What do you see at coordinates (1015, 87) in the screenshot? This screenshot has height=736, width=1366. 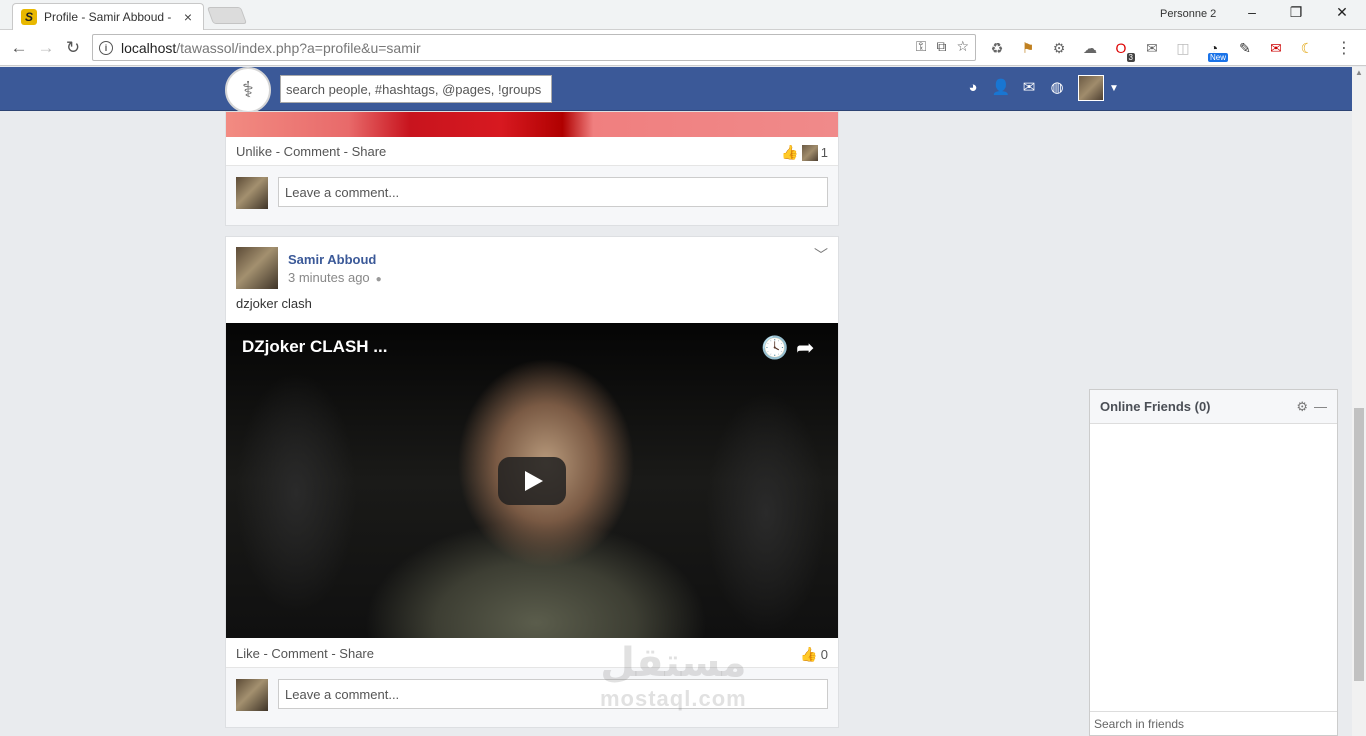 I see `header-nav-icons: ◕ 👤 ✉ ◍` at bounding box center [1015, 87].